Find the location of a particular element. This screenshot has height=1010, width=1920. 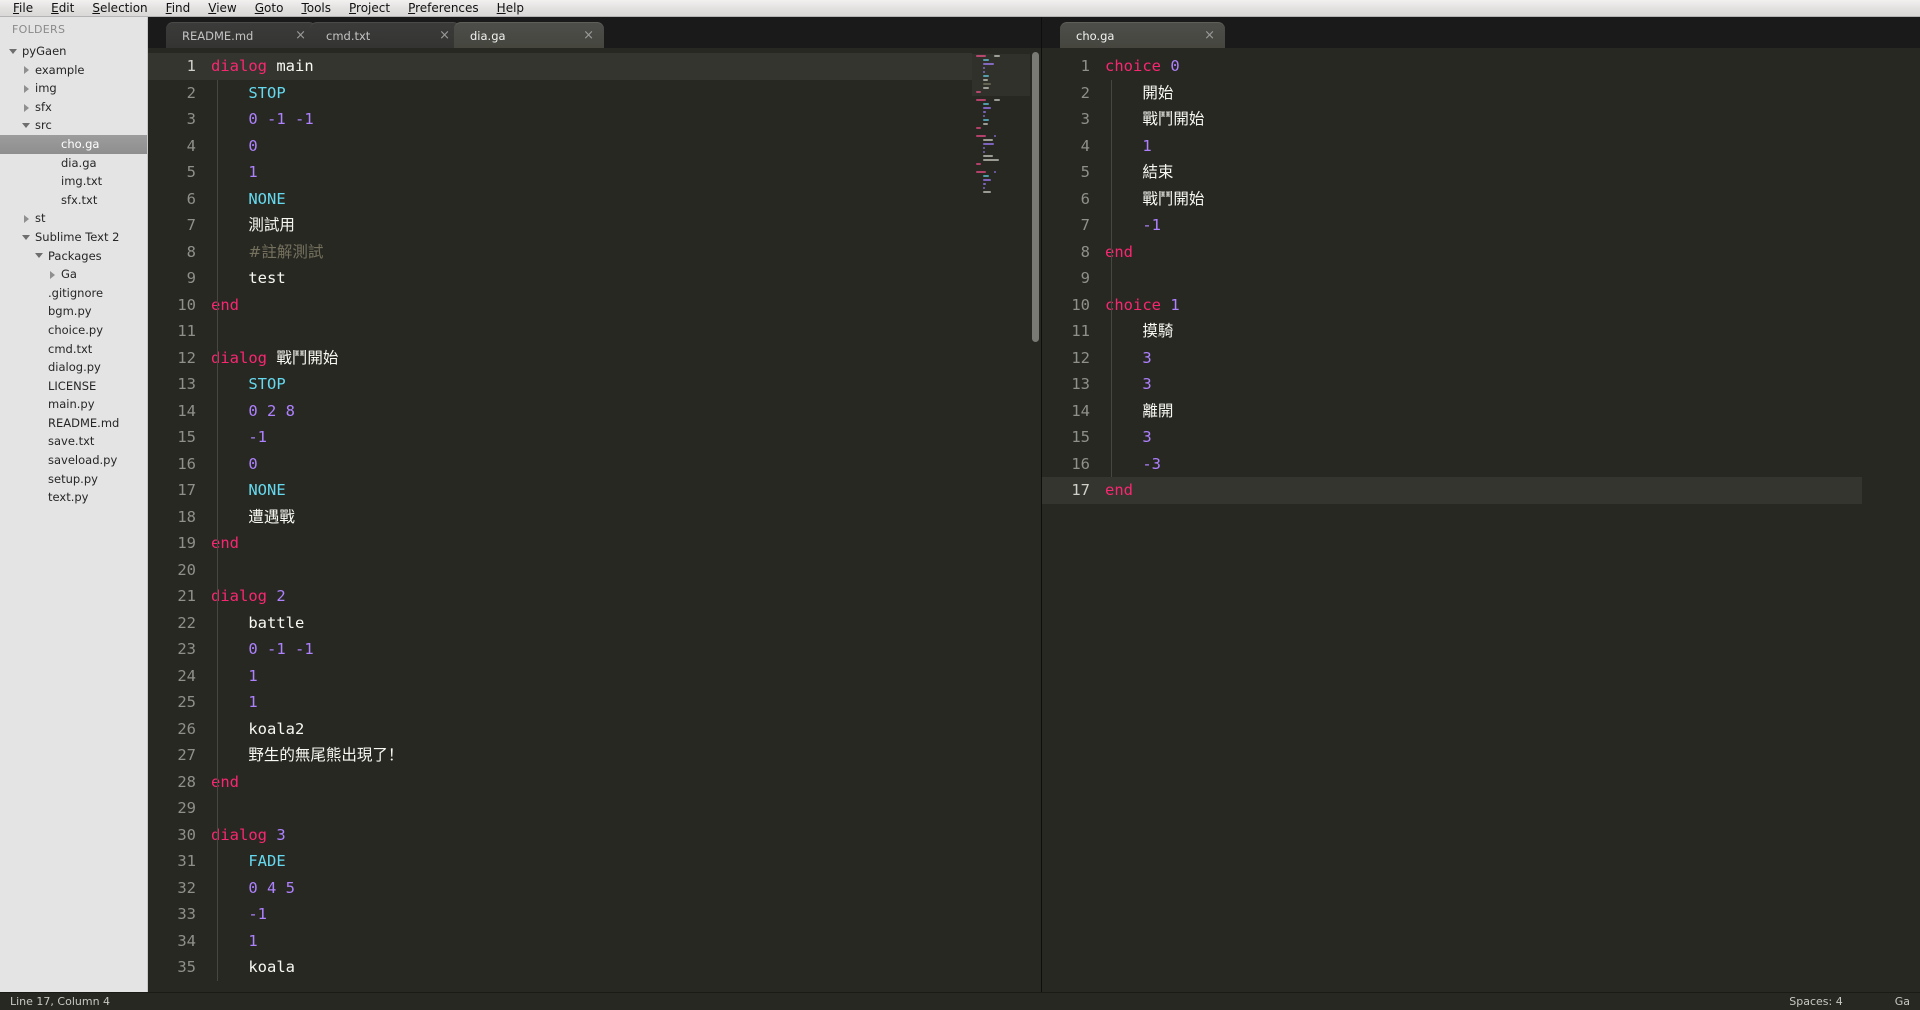

tab-dia-ga: dia.ga × is located at coordinates (529, 35).